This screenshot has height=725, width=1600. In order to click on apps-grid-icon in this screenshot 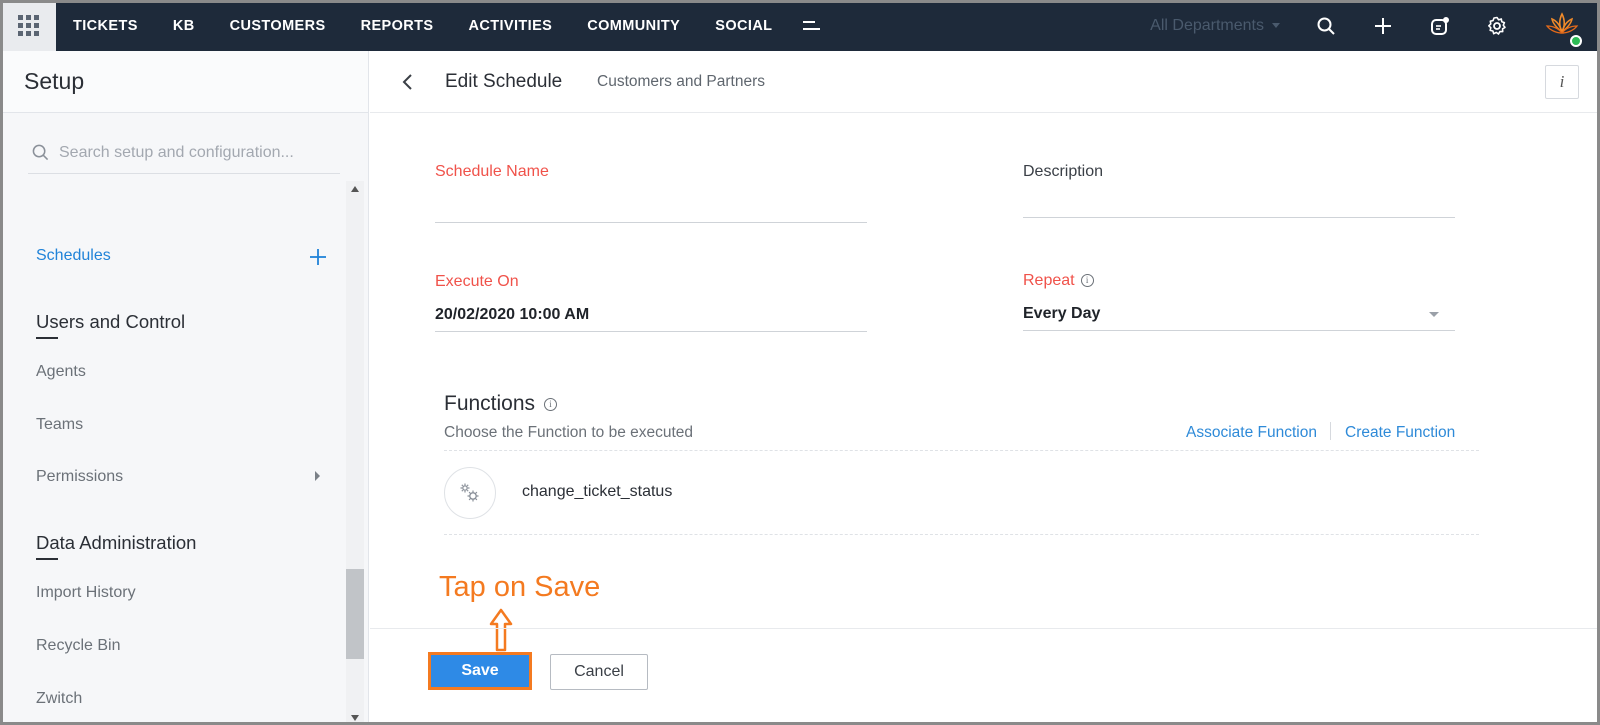, I will do `click(28, 25)`.